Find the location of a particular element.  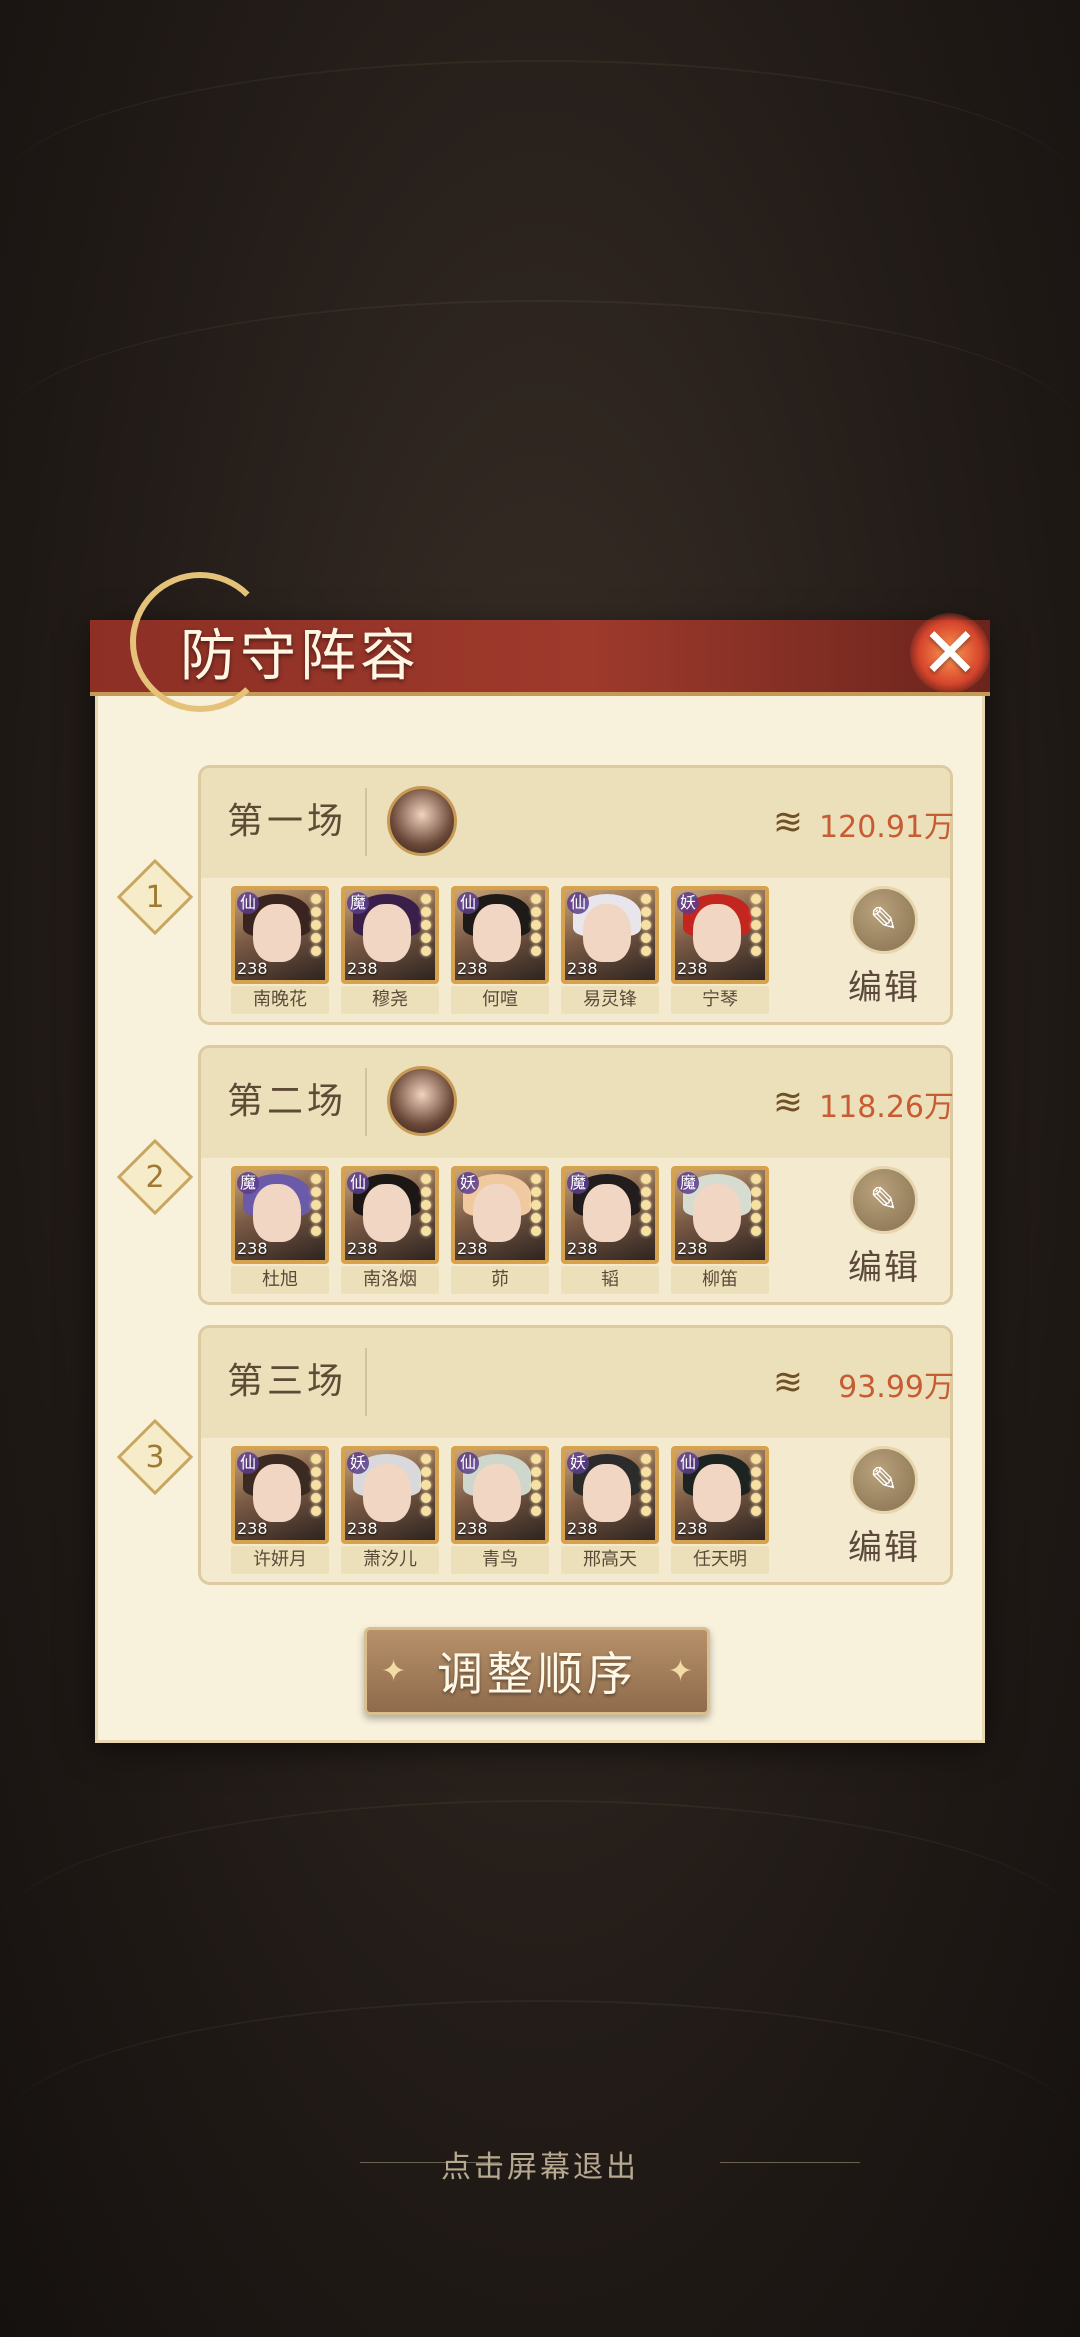

hero-slot: 仙 238 青鸟 is located at coordinates (500, 1510).